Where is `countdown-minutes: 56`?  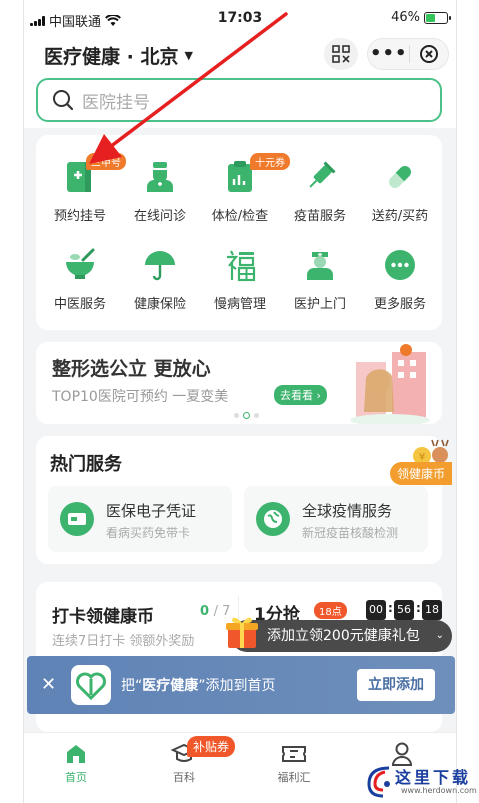
countdown-minutes: 56 is located at coordinates (404, 610).